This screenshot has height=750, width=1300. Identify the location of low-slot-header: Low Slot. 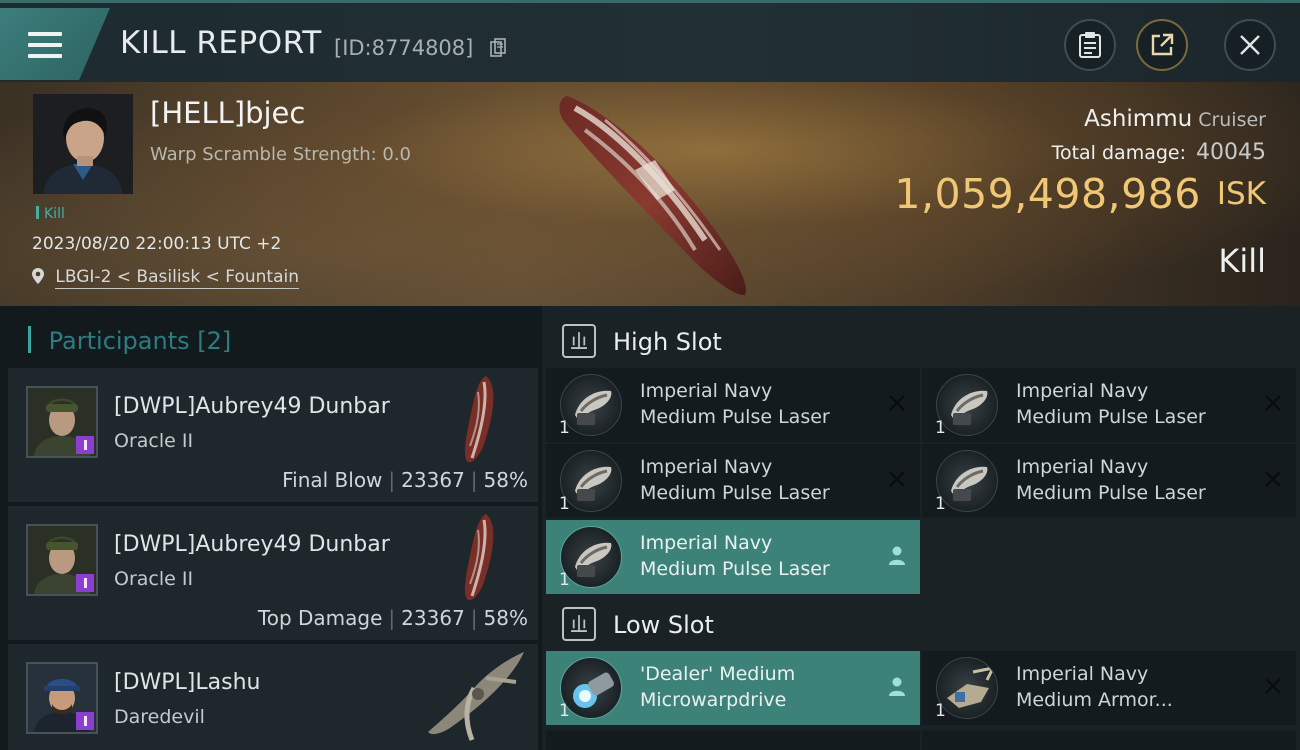
(921, 623).